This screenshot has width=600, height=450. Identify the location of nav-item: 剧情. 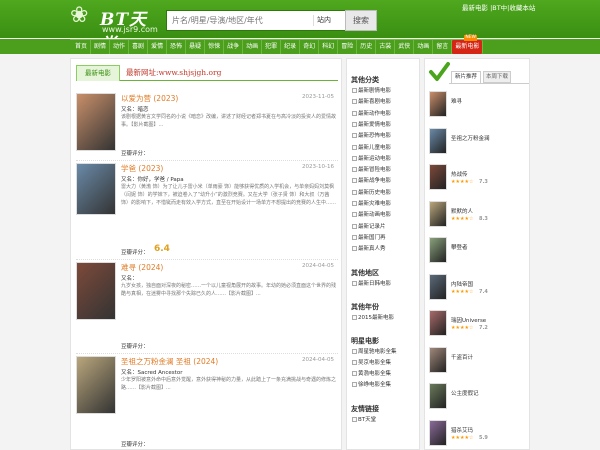
(101, 47).